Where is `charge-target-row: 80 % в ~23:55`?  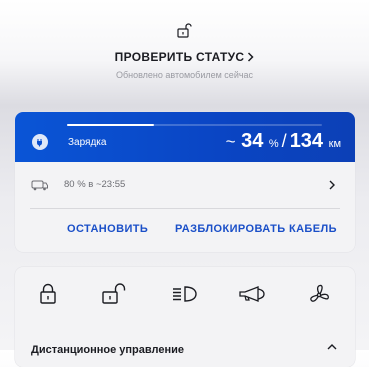
charge-target-row: 80 % в ~23:55 is located at coordinates (185, 186).